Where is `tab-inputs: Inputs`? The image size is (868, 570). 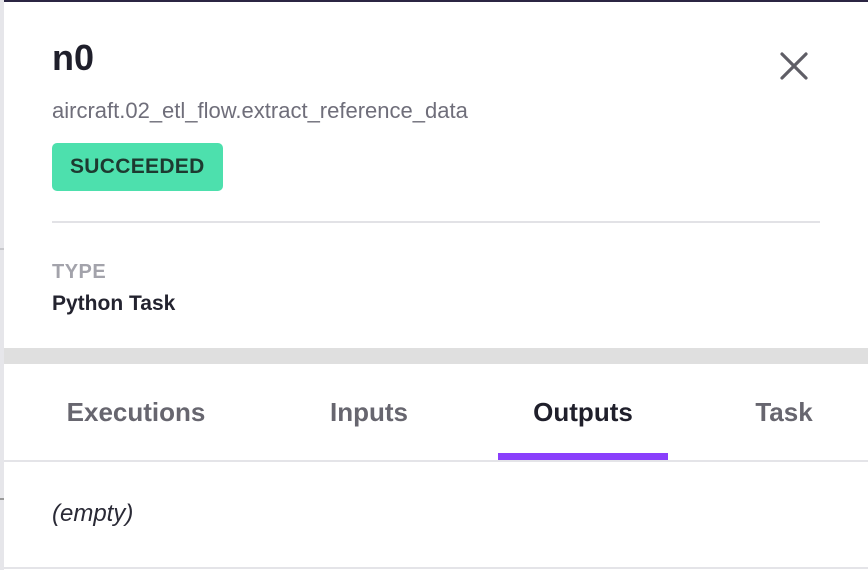
tab-inputs: Inputs is located at coordinates (369, 412).